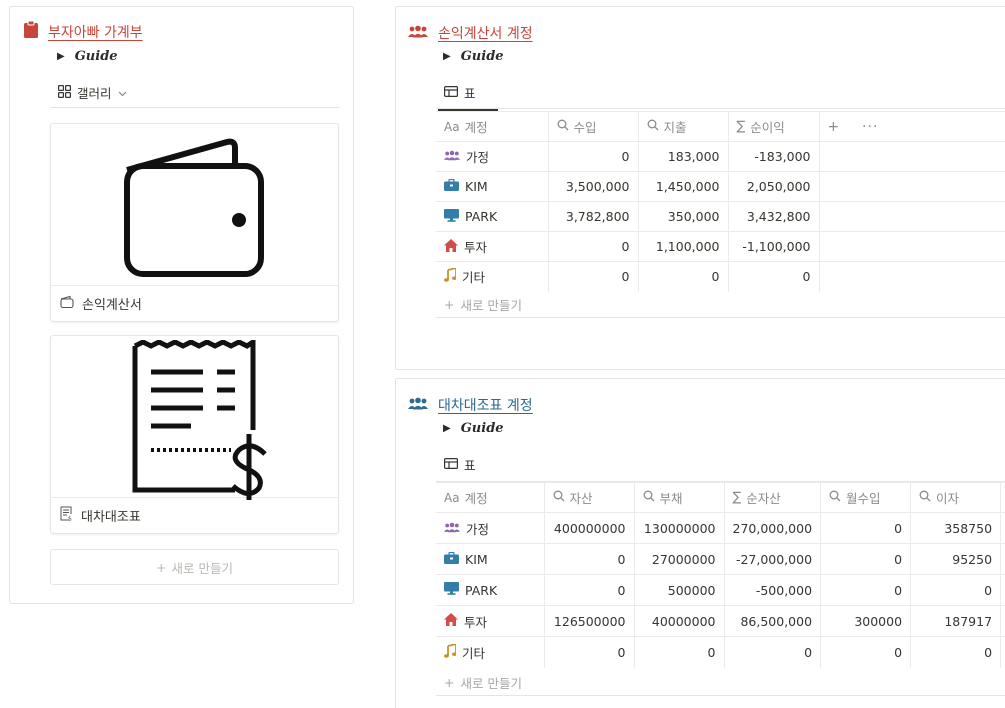 The height and width of the screenshot is (708, 1005). I want to click on table-cell: -1,100,000, so click(774, 246).